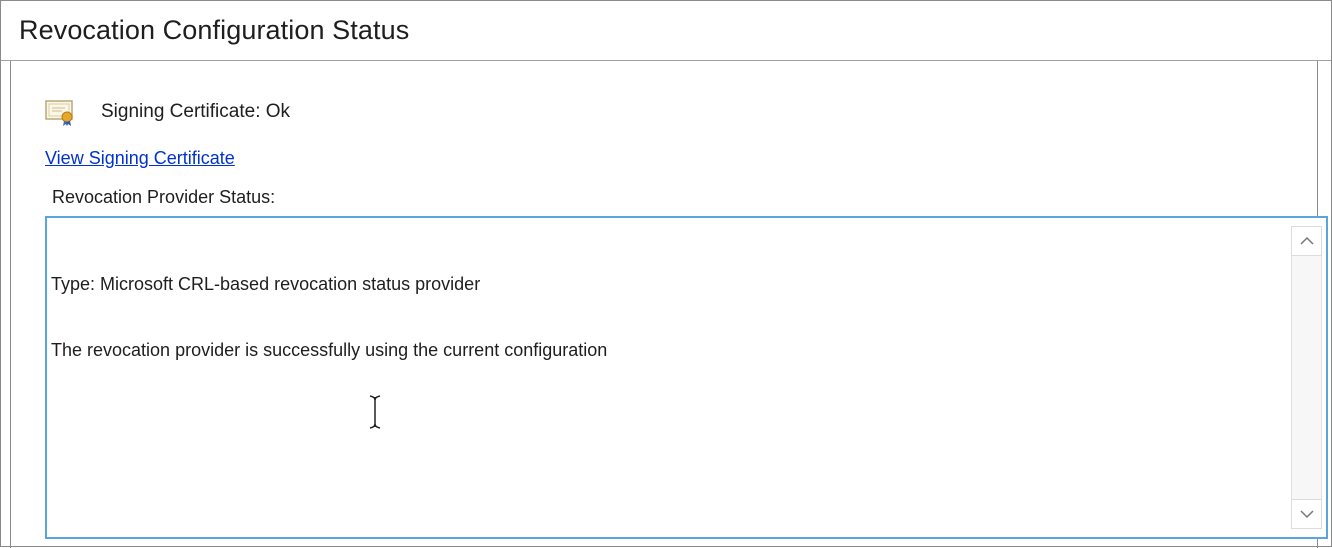  Describe the element at coordinates (214, 30) in the screenshot. I see `page-title: Revocation Configuration Status` at that location.